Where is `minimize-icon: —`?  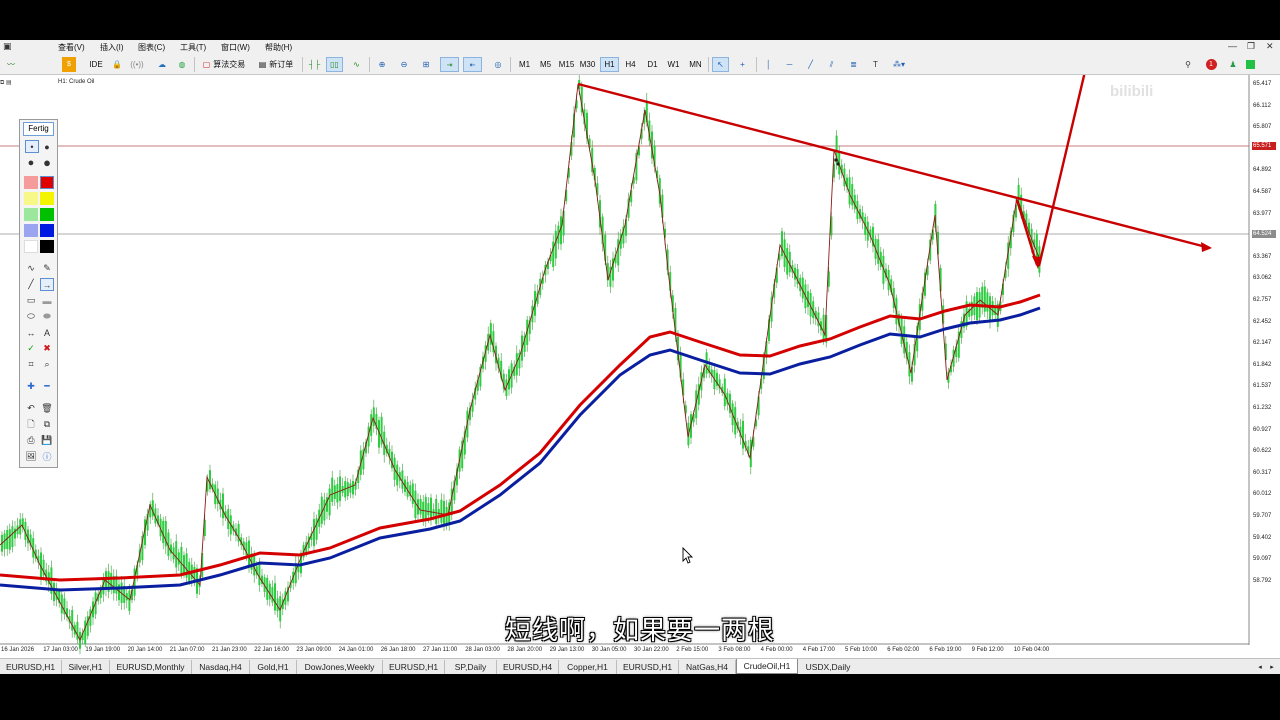
minimize-icon: — is located at coordinates (1232, 46).